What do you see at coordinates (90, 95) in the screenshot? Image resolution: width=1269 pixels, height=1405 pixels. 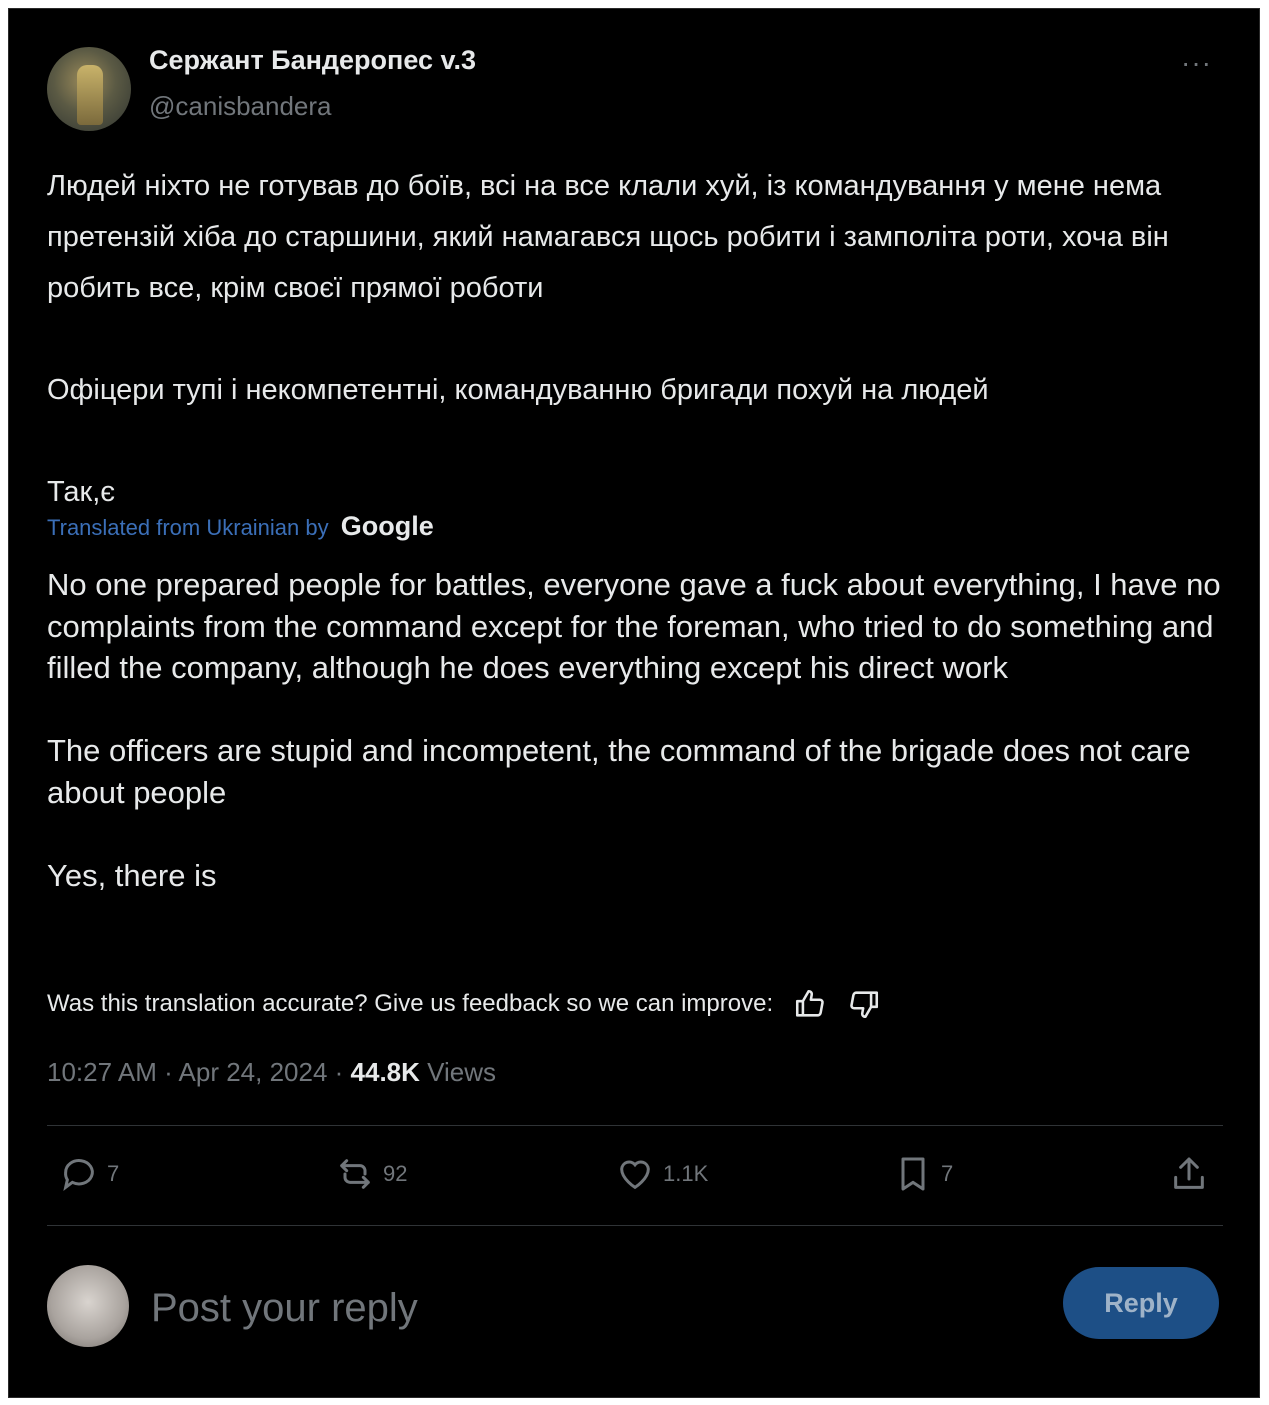 I see `avatar-figure` at bounding box center [90, 95].